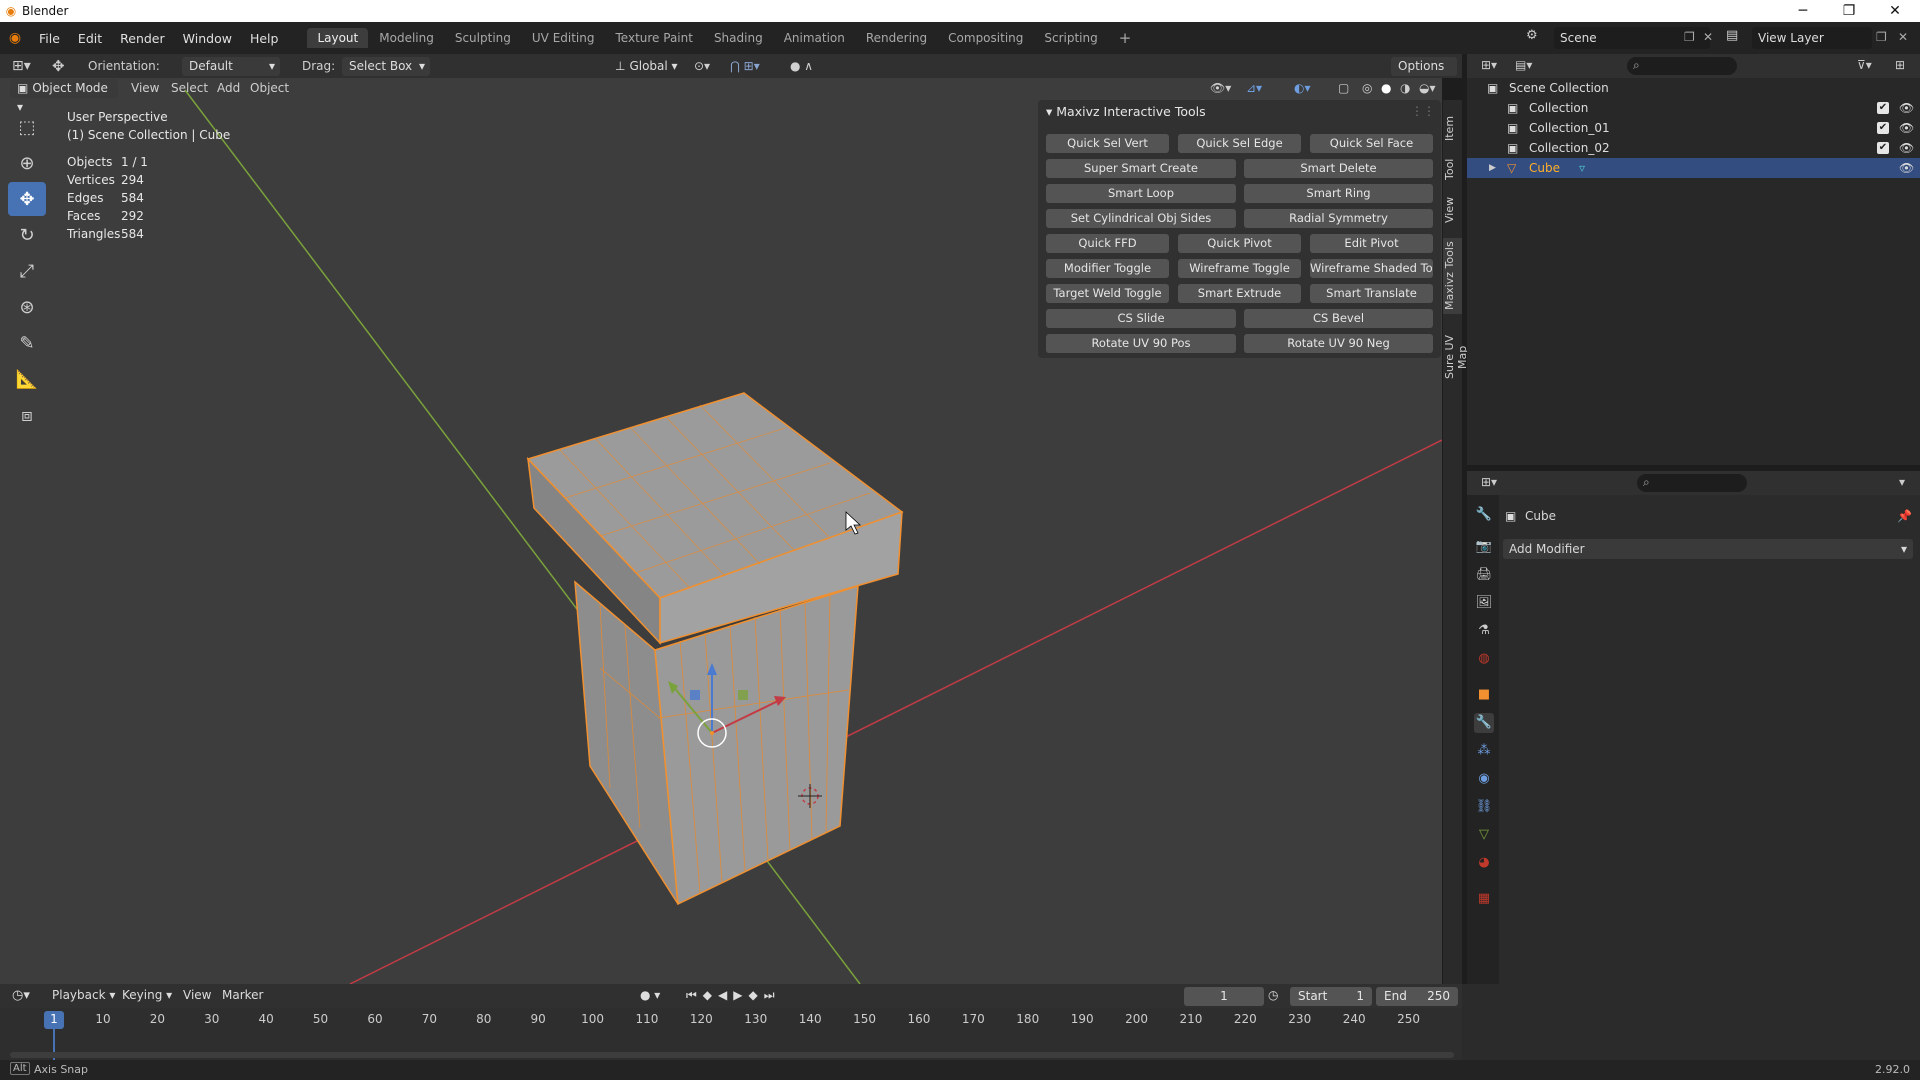  What do you see at coordinates (1338, 318) in the screenshot?
I see `cs-bevel-button: CS Bevel` at bounding box center [1338, 318].